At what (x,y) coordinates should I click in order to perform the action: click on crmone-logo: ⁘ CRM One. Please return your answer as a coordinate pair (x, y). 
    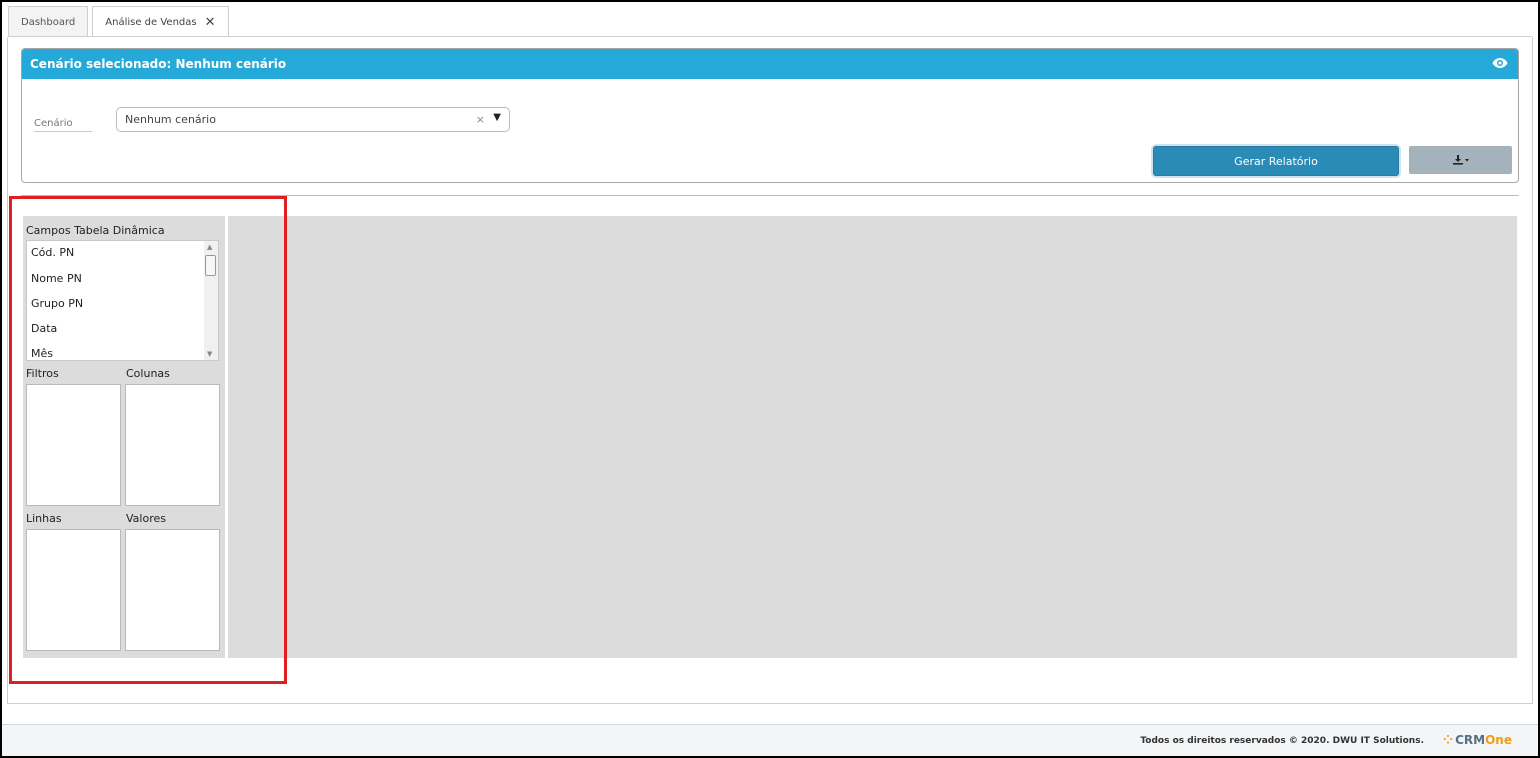
    Looking at the image, I should click on (1477, 740).